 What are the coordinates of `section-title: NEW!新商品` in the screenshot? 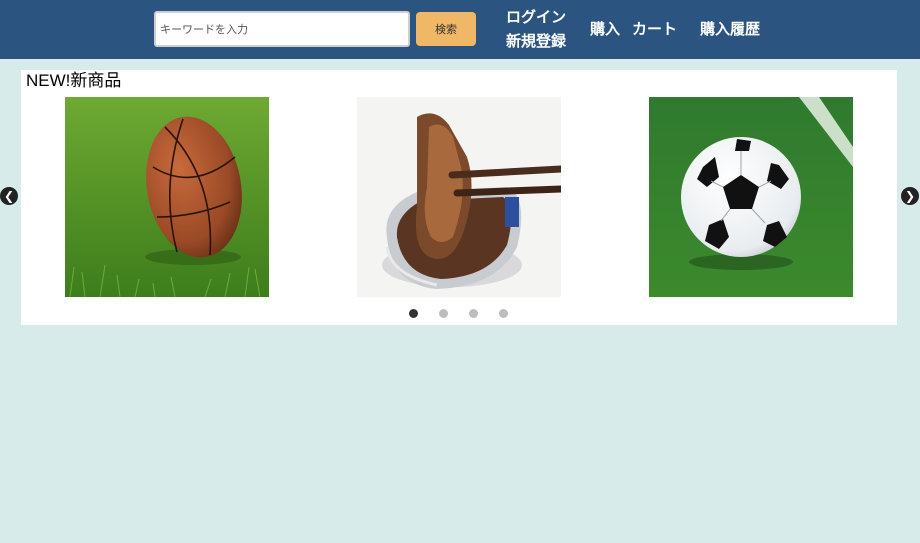 It's located at (74, 80).